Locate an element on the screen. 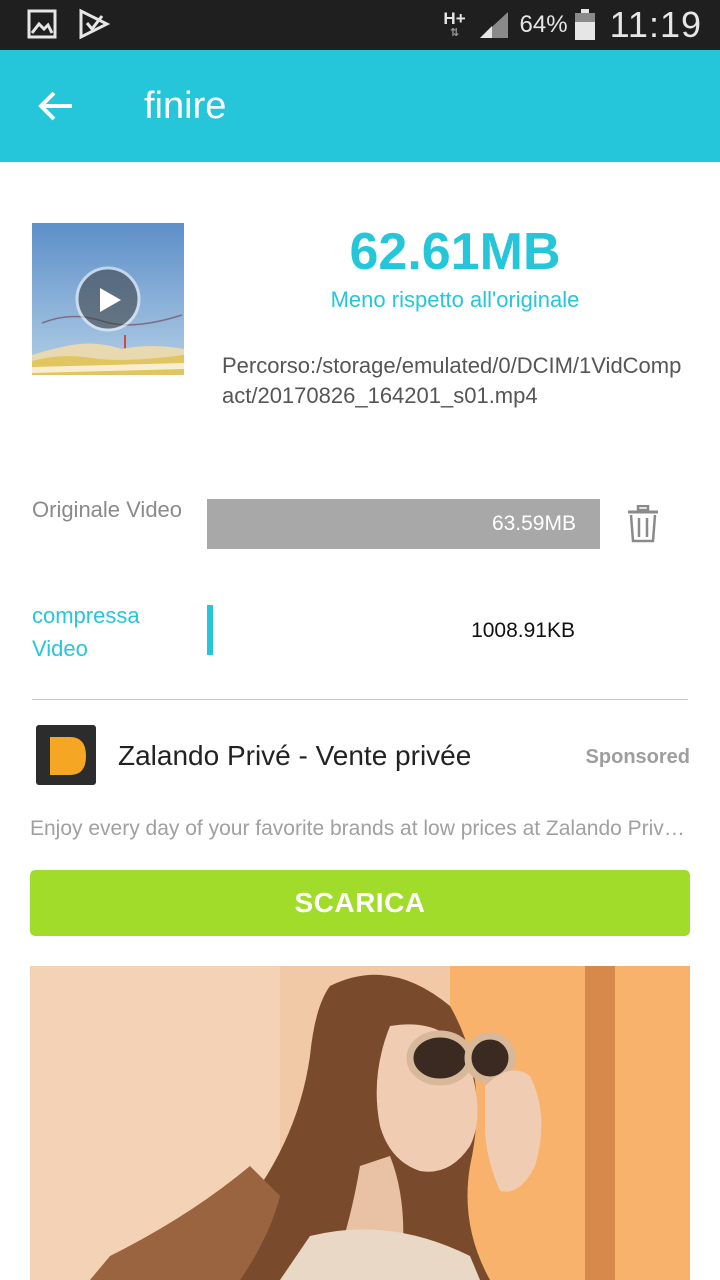 The width and height of the screenshot is (720, 1280). battery-percent: 64% is located at coordinates (543, 24).